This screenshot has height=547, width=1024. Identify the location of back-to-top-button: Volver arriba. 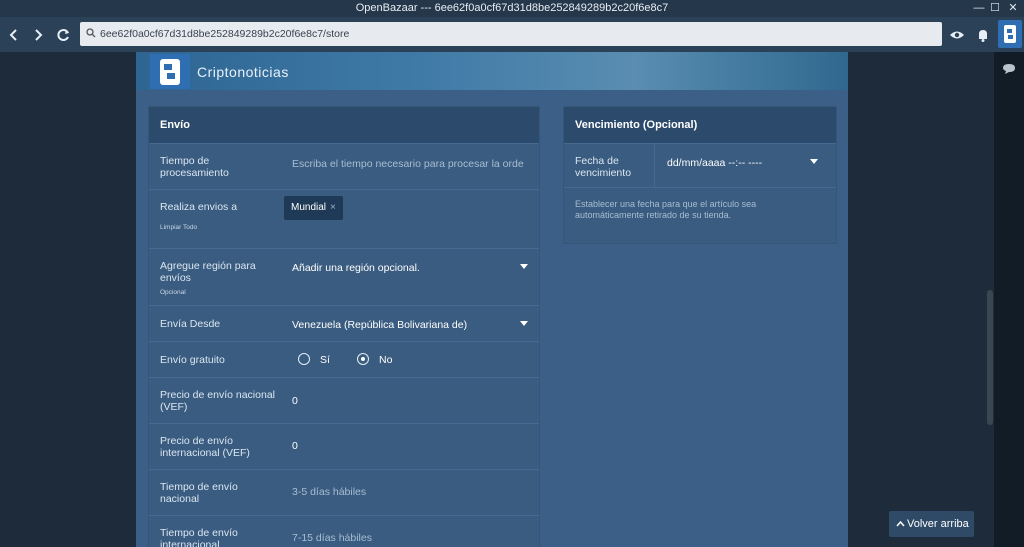
(931, 524).